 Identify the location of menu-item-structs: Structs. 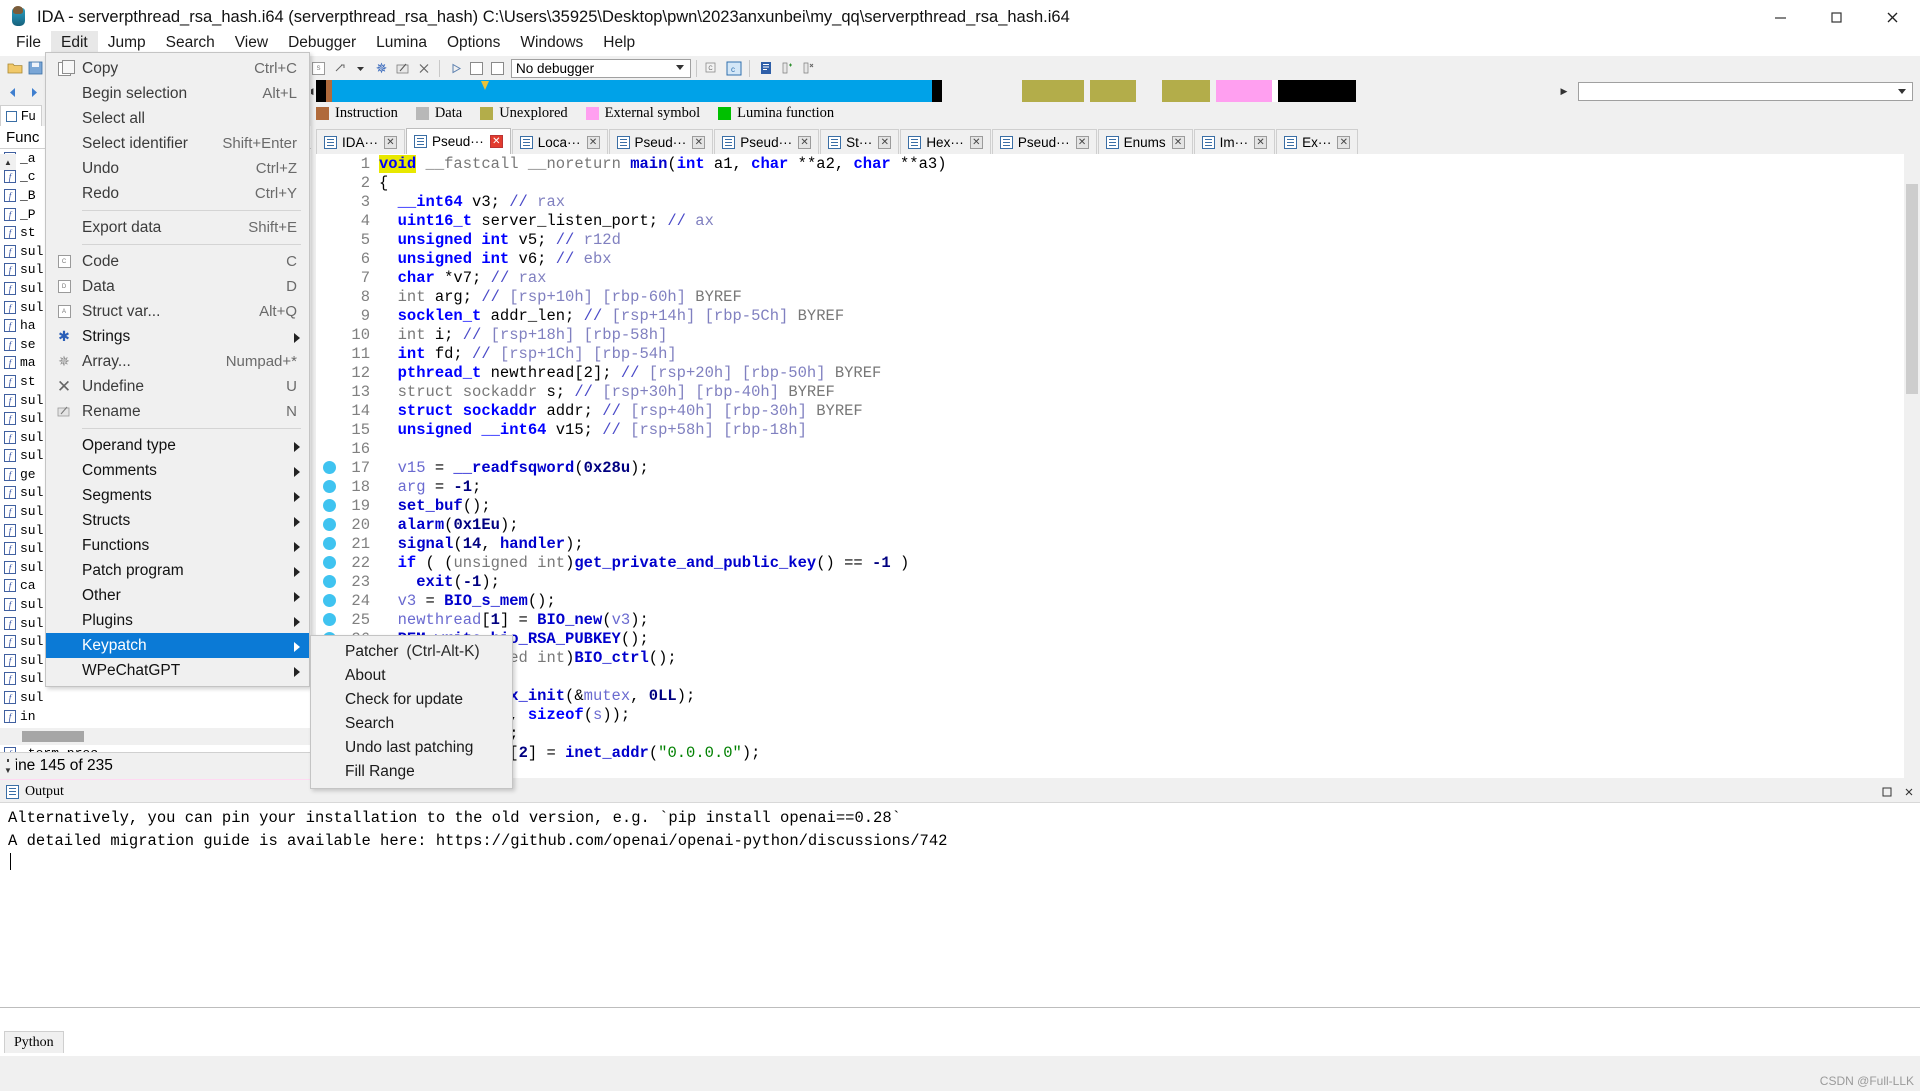
(177, 520).